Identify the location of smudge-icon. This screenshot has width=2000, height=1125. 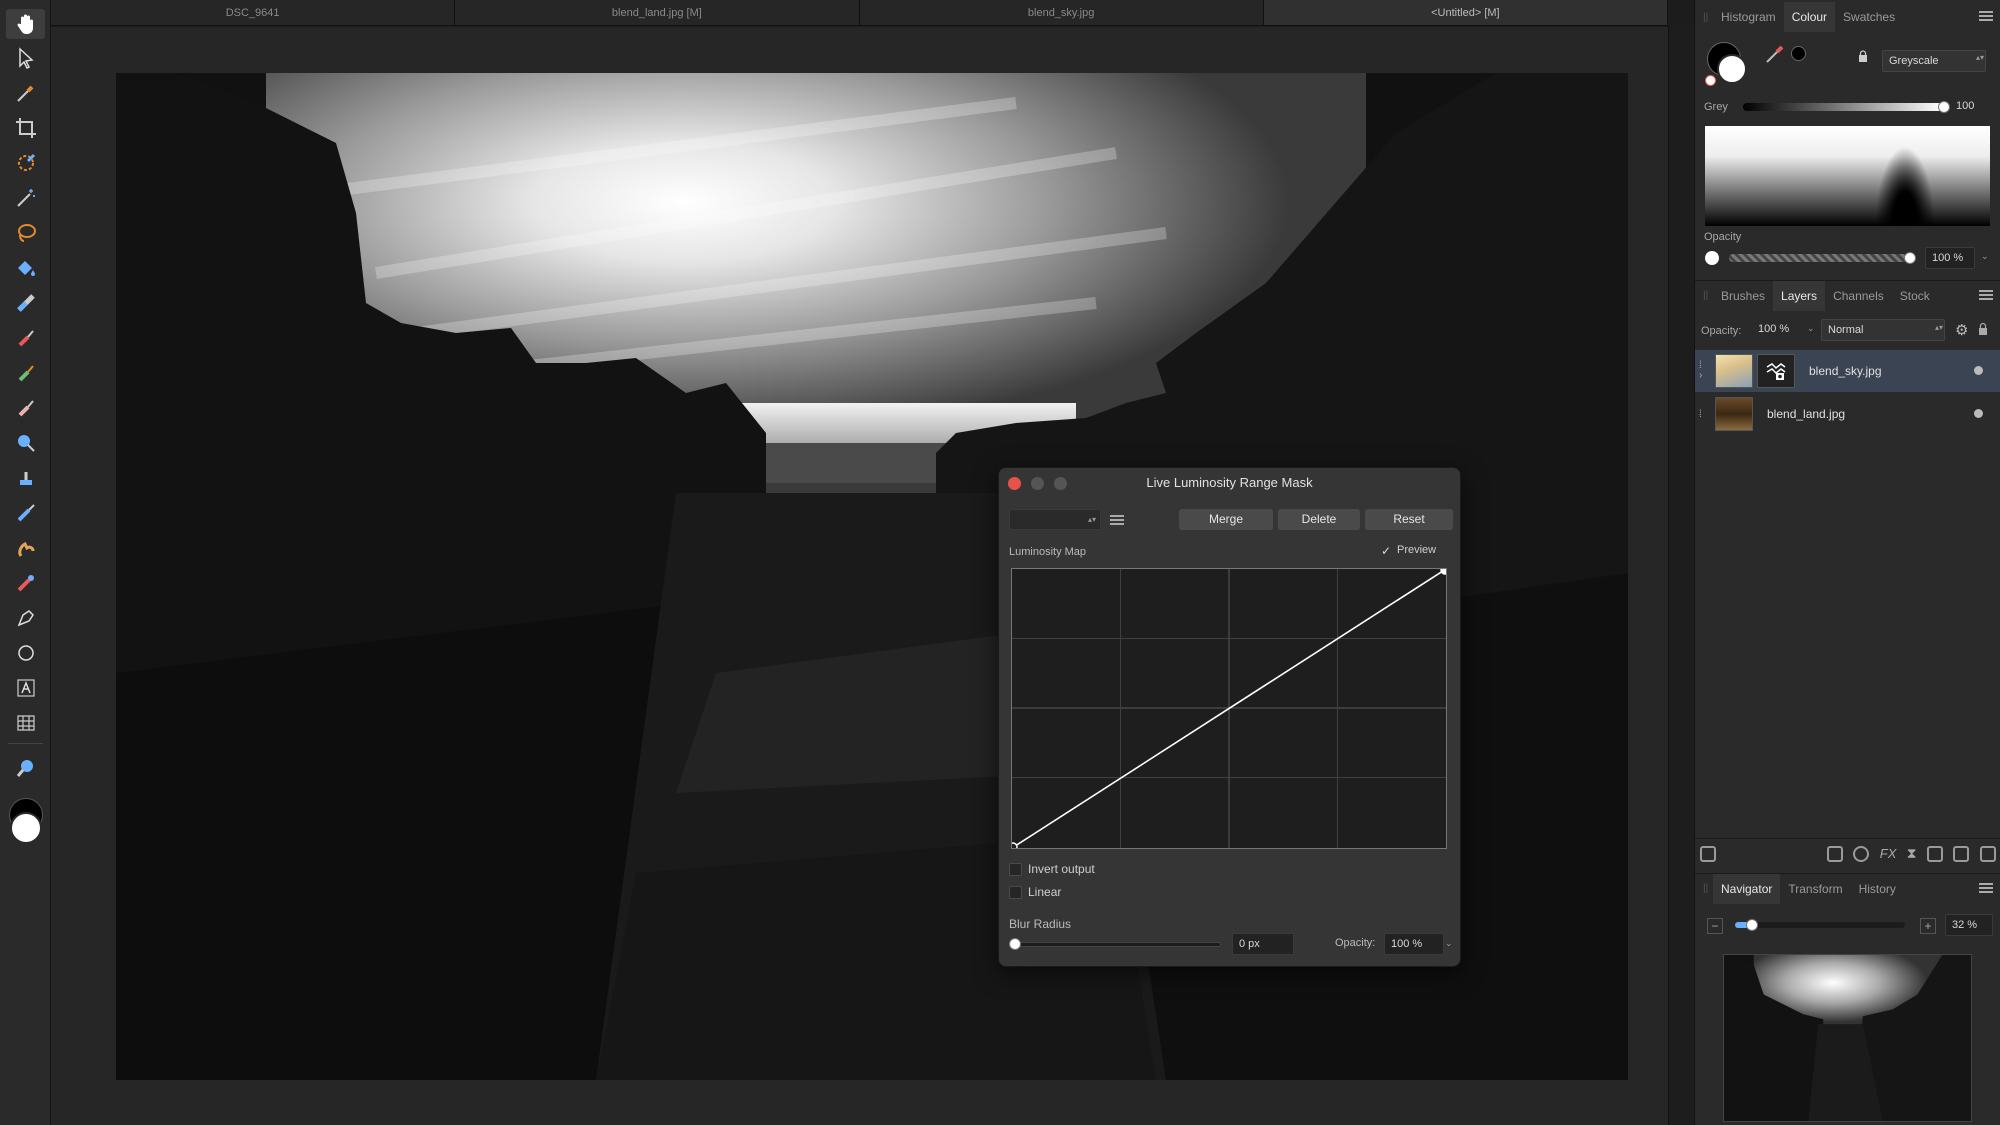
(25, 548).